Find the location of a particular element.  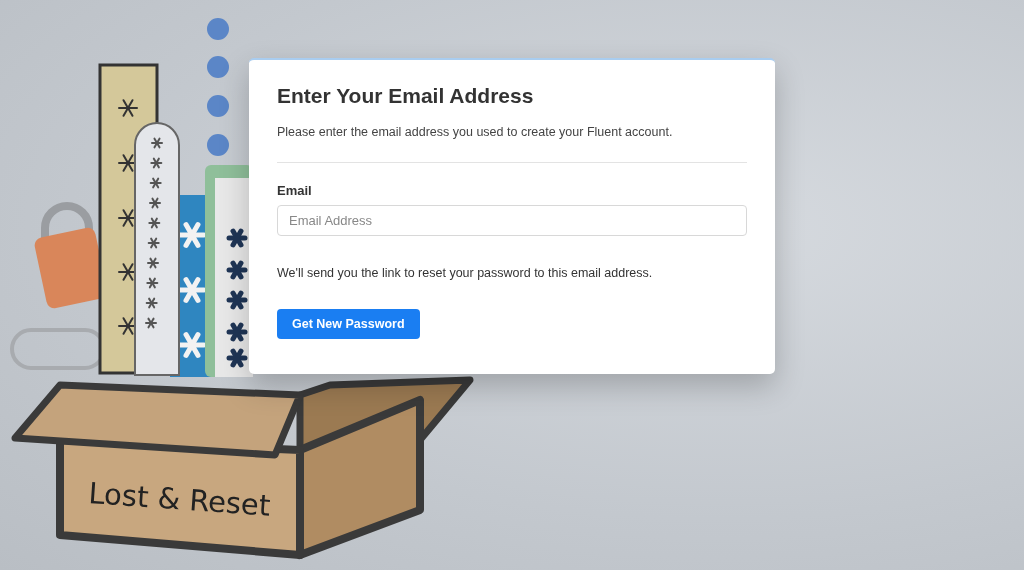

get-password-button: Get New Password is located at coordinates (348, 324).